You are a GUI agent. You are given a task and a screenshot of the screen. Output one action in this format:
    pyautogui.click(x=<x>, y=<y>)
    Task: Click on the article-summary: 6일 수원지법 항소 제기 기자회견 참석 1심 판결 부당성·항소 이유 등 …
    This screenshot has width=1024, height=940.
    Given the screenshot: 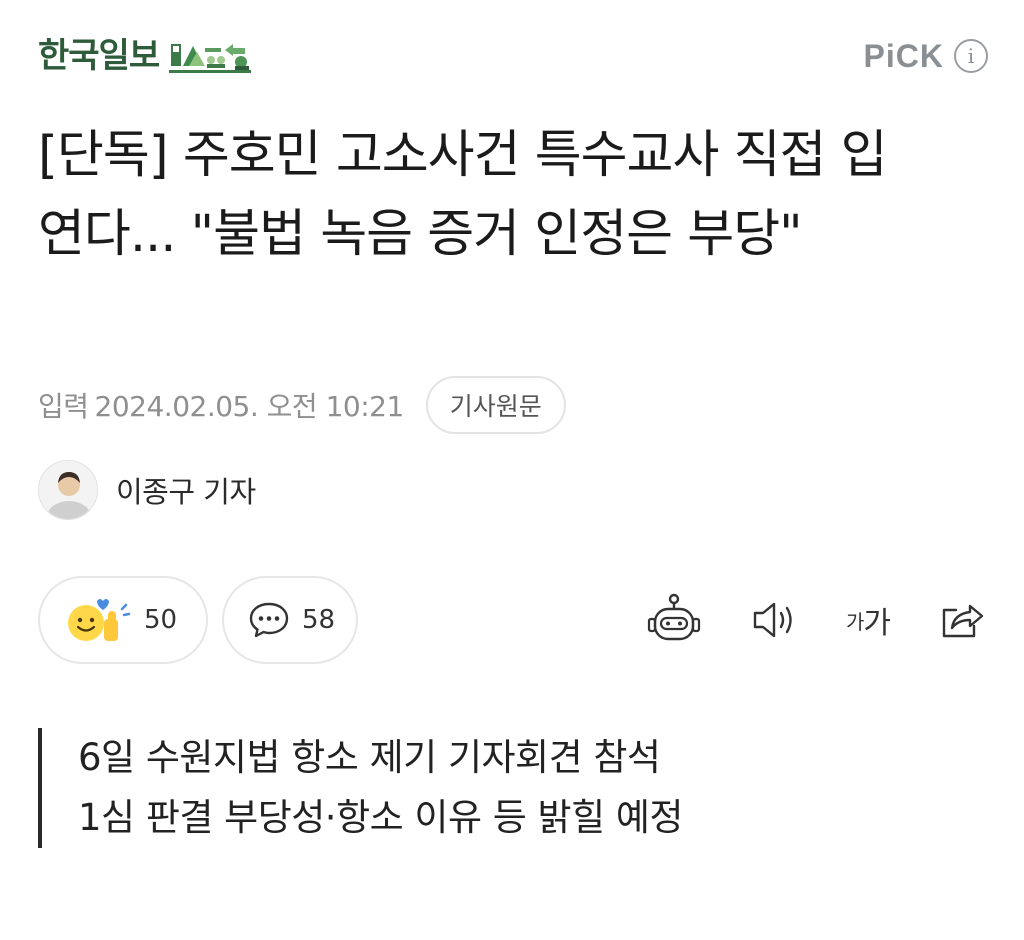 What is the action you would take?
    pyautogui.click(x=360, y=788)
    